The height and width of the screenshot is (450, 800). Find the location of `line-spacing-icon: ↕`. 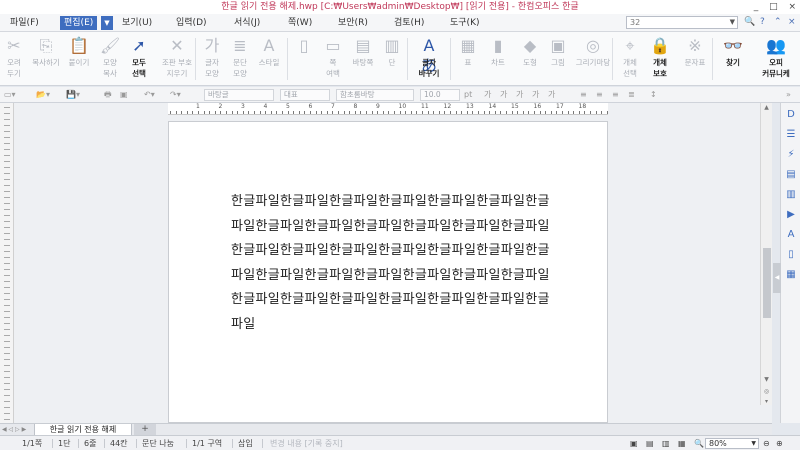

line-spacing-icon: ↕ is located at coordinates (653, 95).